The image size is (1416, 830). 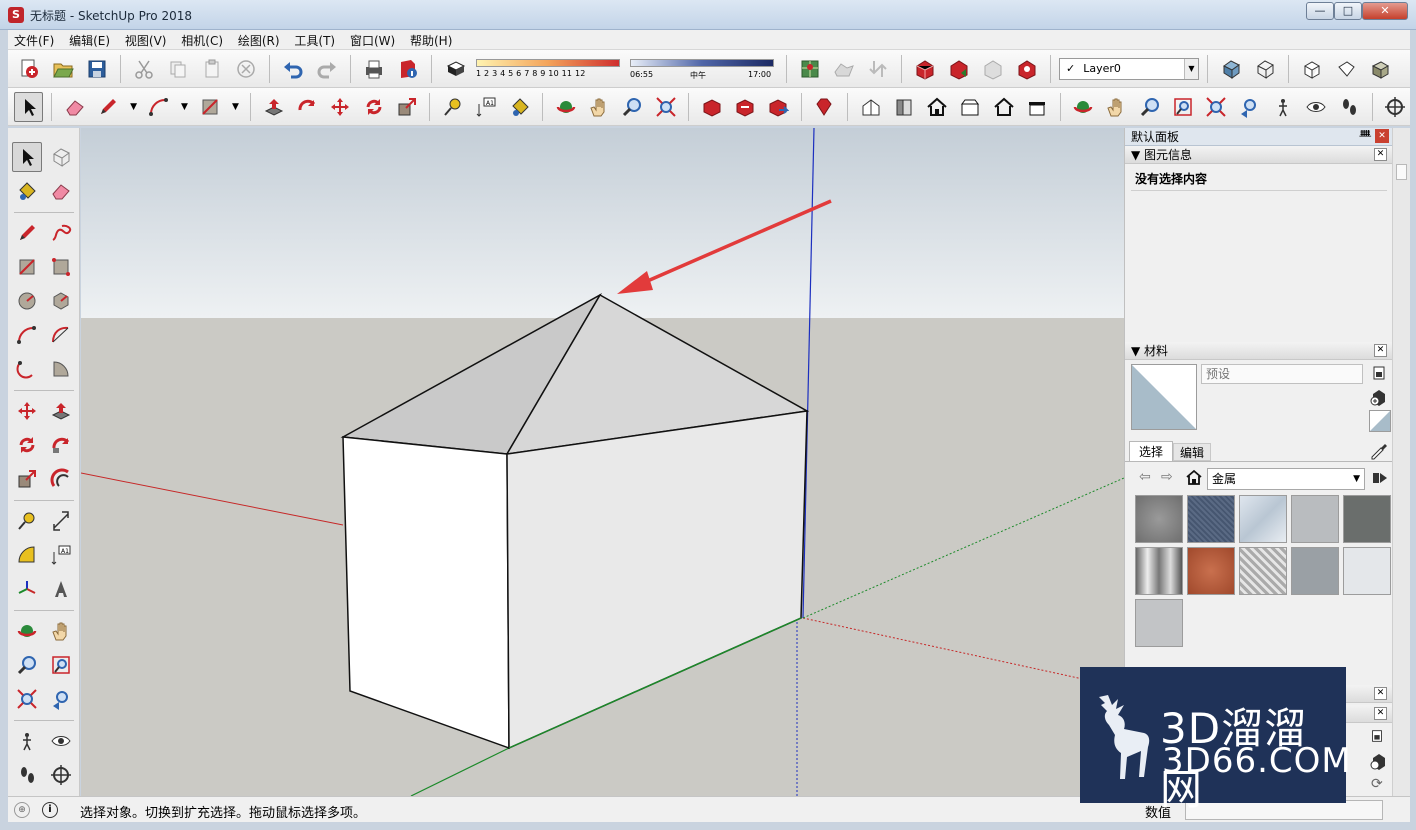 What do you see at coordinates (993, 69) in the screenshot?
I see `share-component-button` at bounding box center [993, 69].